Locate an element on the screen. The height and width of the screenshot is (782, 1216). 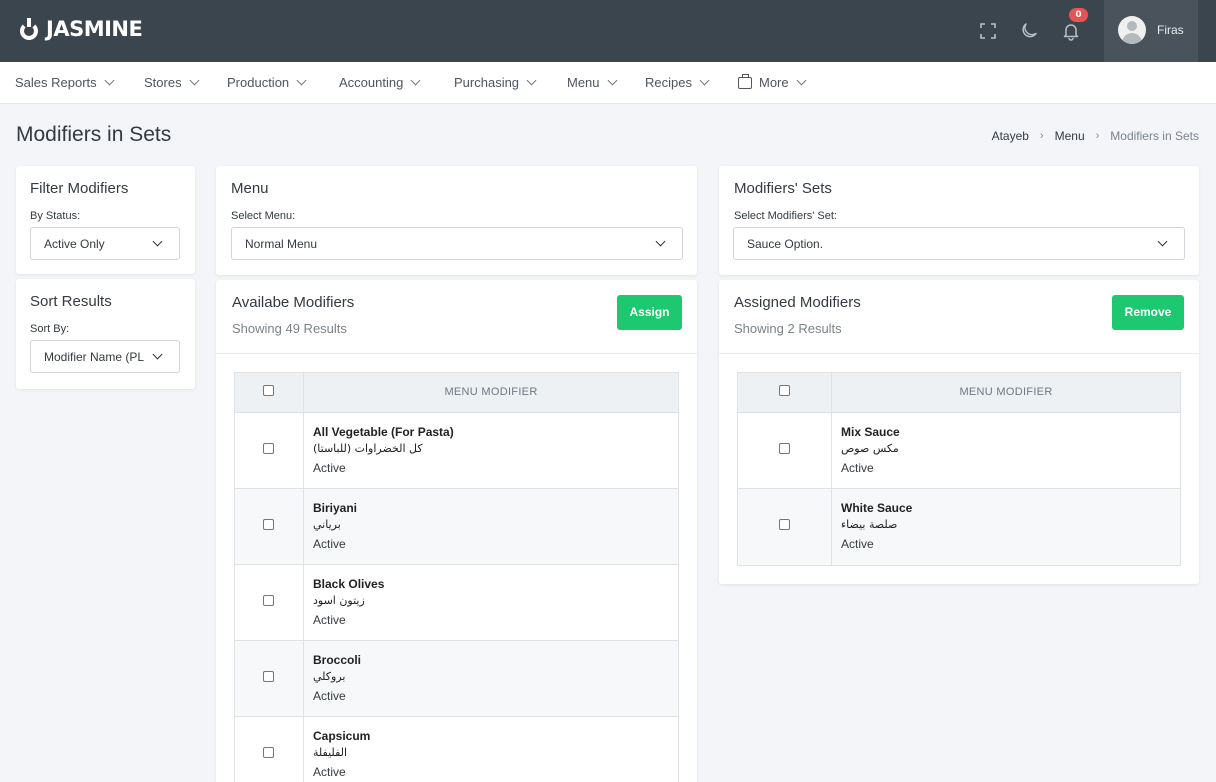
table-row: Broccoli بروكلي Active is located at coordinates (456, 679).